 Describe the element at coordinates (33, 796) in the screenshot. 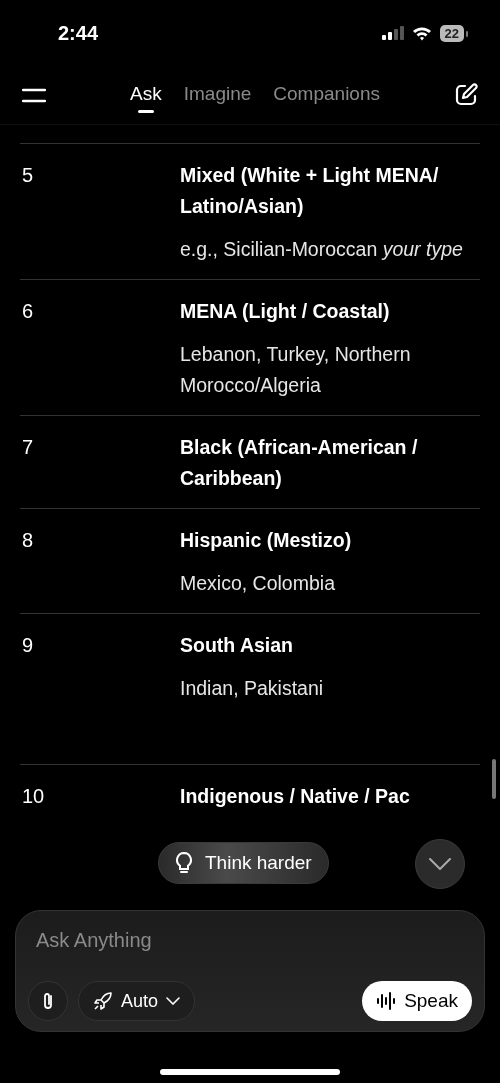

I see `row-number: 10` at that location.